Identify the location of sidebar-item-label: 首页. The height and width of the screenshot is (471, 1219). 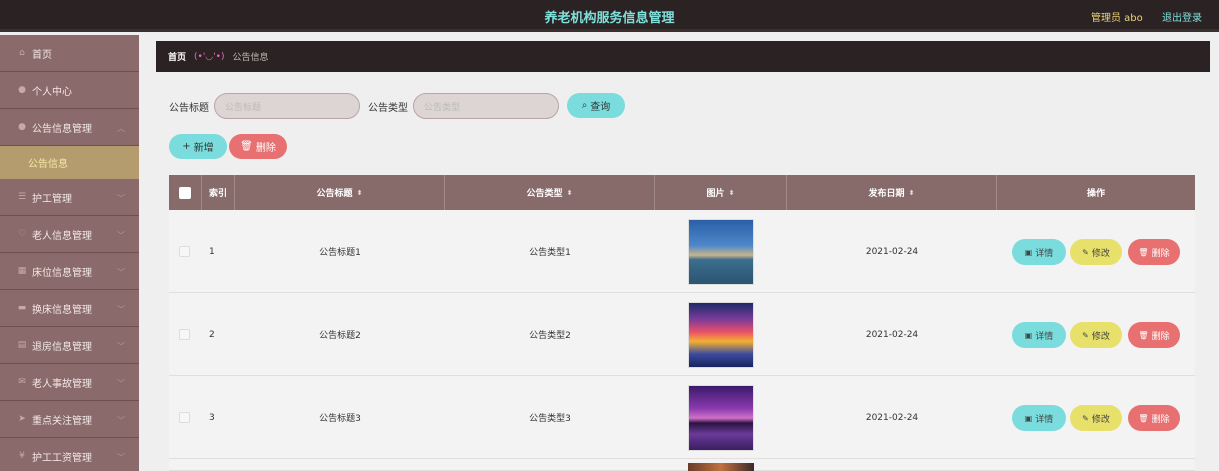
(42, 55).